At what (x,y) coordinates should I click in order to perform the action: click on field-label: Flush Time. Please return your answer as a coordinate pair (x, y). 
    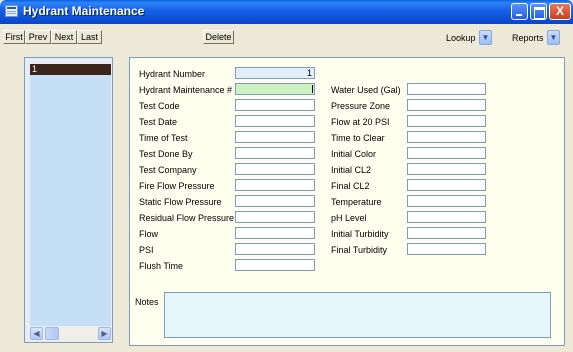
    Looking at the image, I should click on (161, 266).